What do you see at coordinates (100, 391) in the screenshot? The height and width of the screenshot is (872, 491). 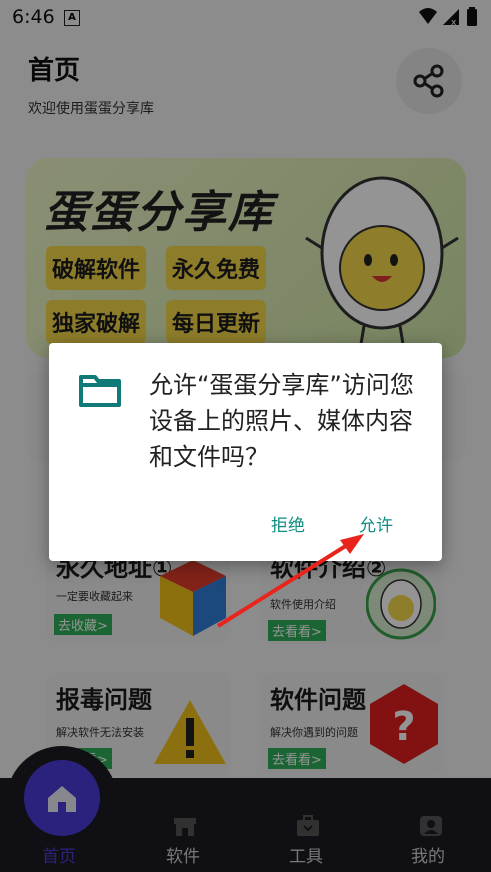 I see `folder-icon` at bounding box center [100, 391].